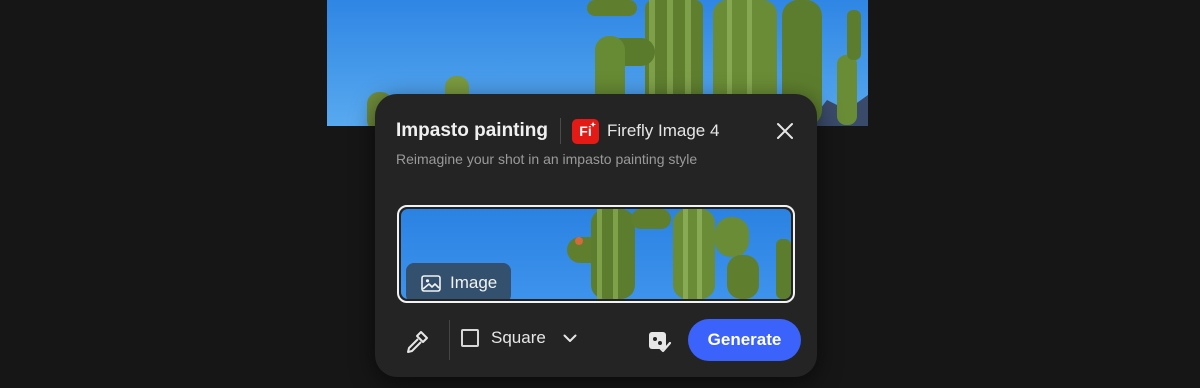 This screenshot has width=1200, height=388. I want to click on eyedropper-button, so click(417, 342).